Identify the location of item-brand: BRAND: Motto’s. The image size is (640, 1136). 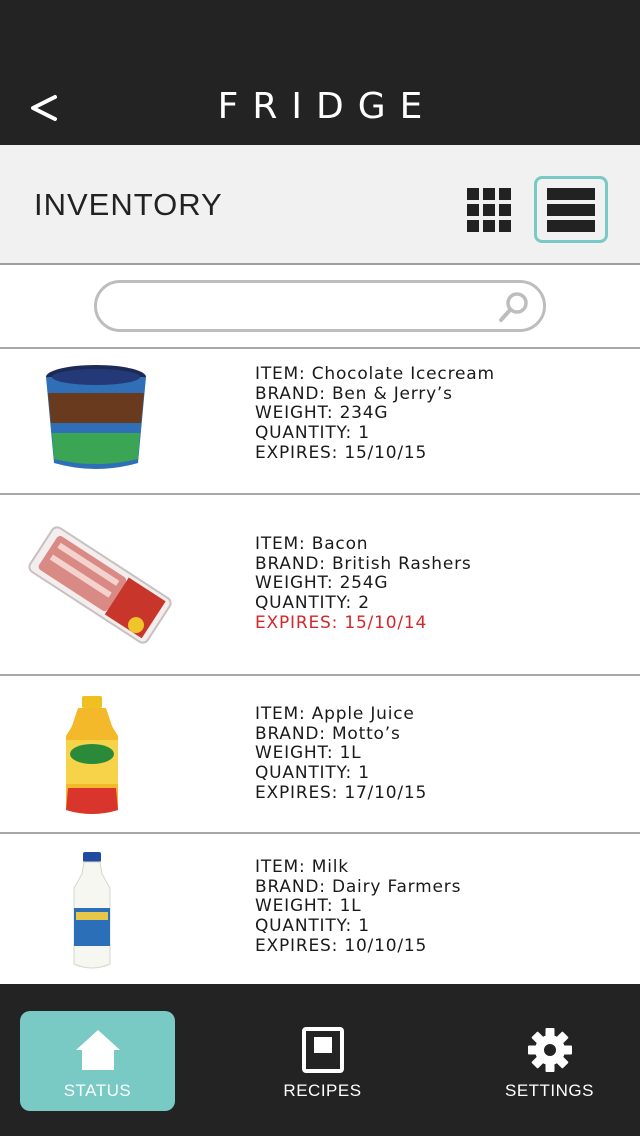
(328, 733).